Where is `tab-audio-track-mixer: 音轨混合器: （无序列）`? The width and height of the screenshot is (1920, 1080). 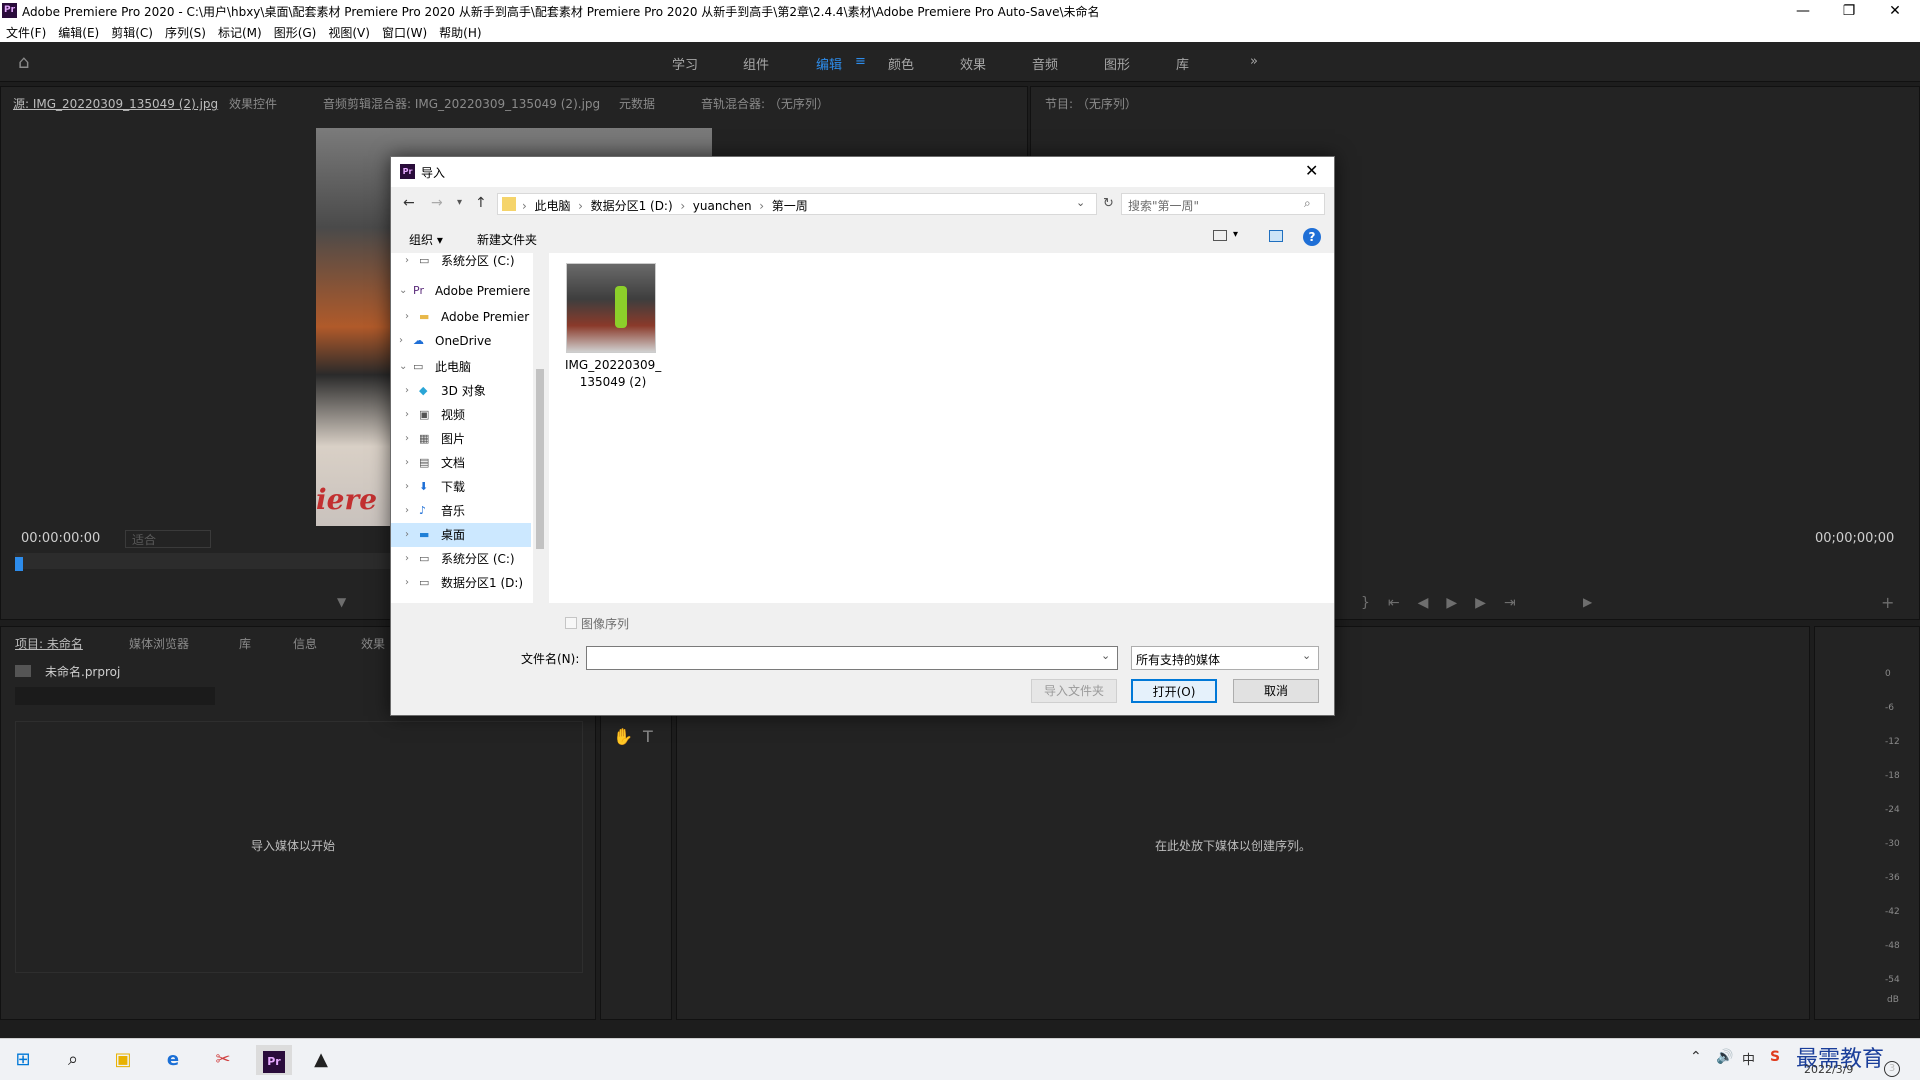 tab-audio-track-mixer: 音轨混合器: （无序列） is located at coordinates (765, 103).